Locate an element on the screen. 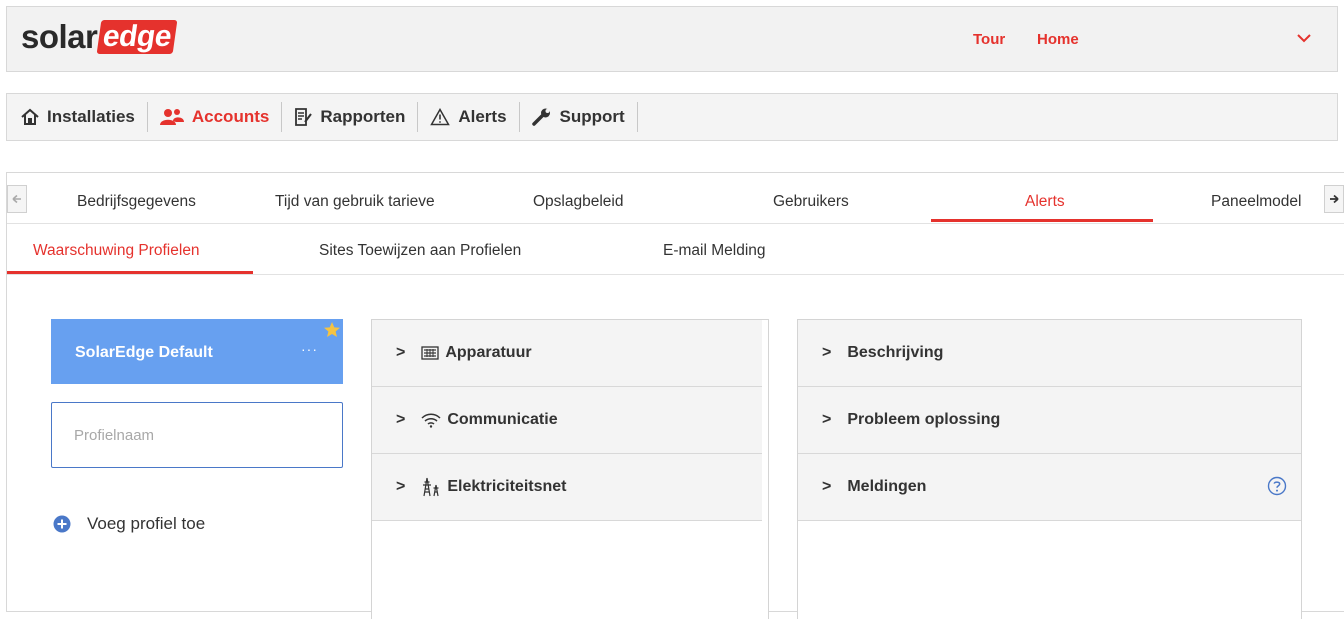 Image resolution: width=1344 pixels, height=619 pixels. add-profile-button: Voeg profiel toe is located at coordinates (129, 524).